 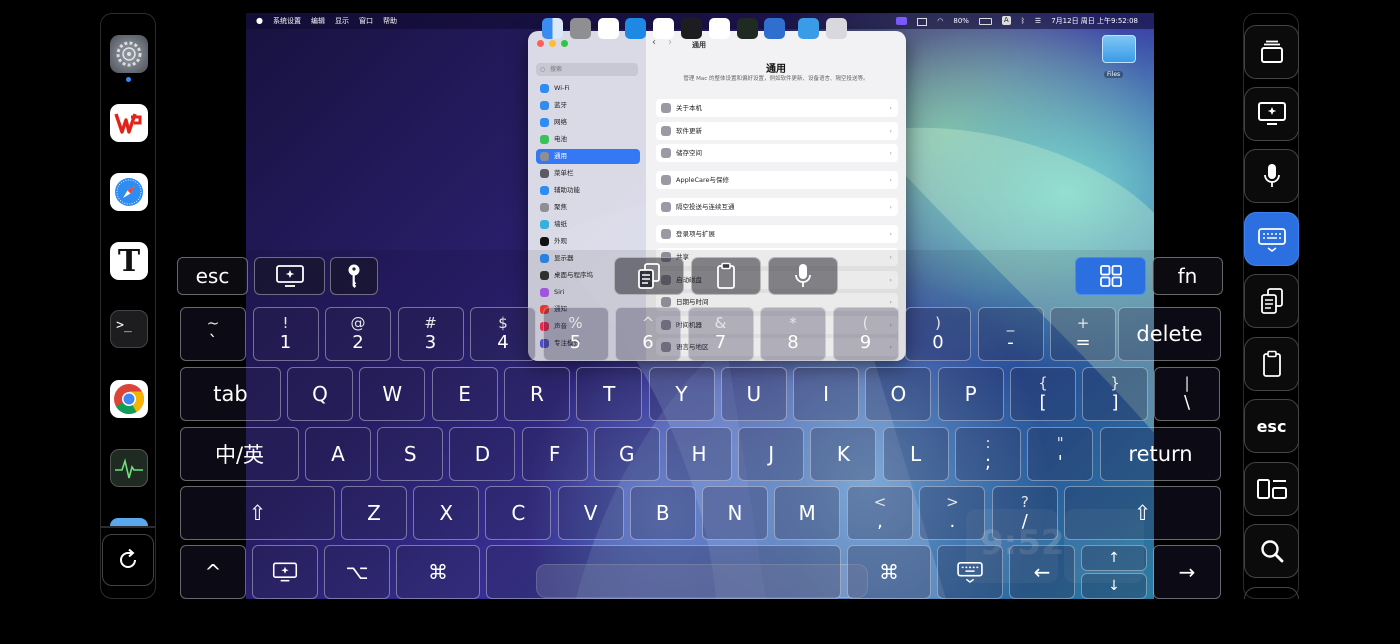 What do you see at coordinates (843, 454) in the screenshot?
I see `letter-key: K` at bounding box center [843, 454].